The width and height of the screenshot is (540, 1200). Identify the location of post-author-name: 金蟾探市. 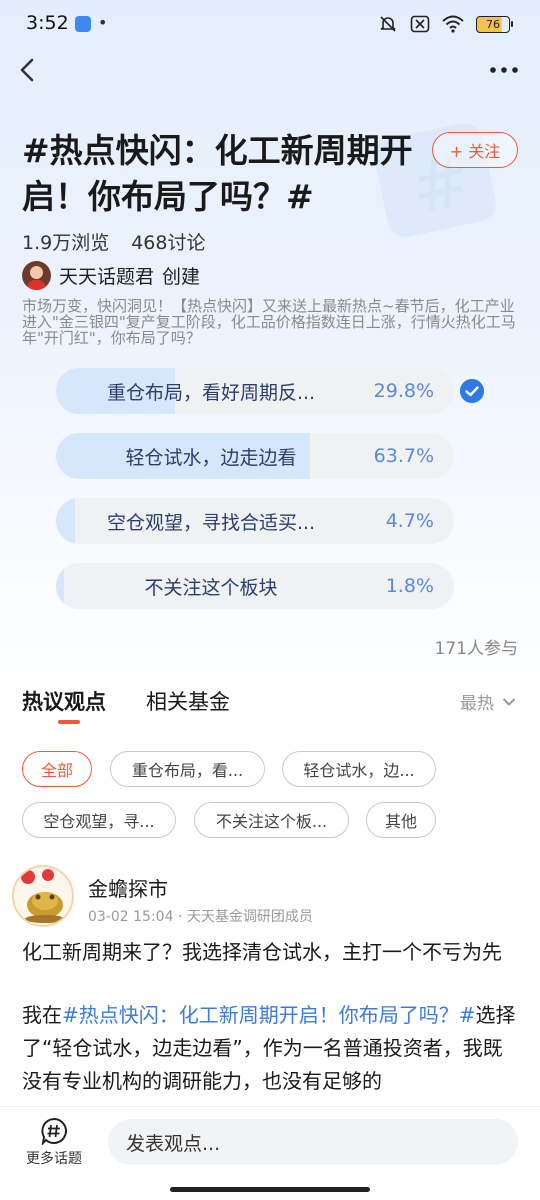
(128, 887).